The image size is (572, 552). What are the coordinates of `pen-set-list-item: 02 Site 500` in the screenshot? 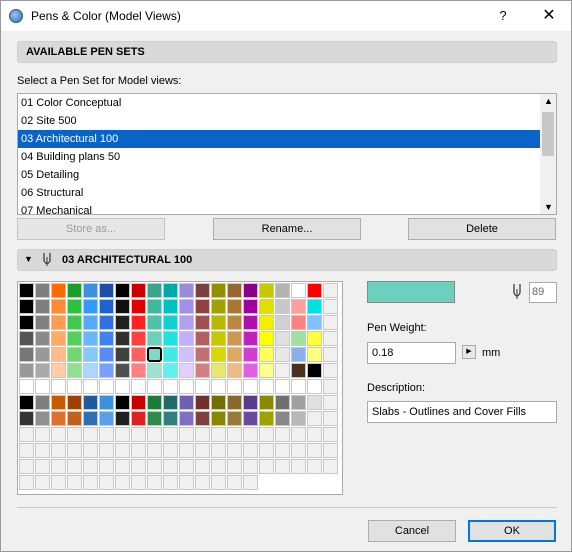 It's located at (279, 121).